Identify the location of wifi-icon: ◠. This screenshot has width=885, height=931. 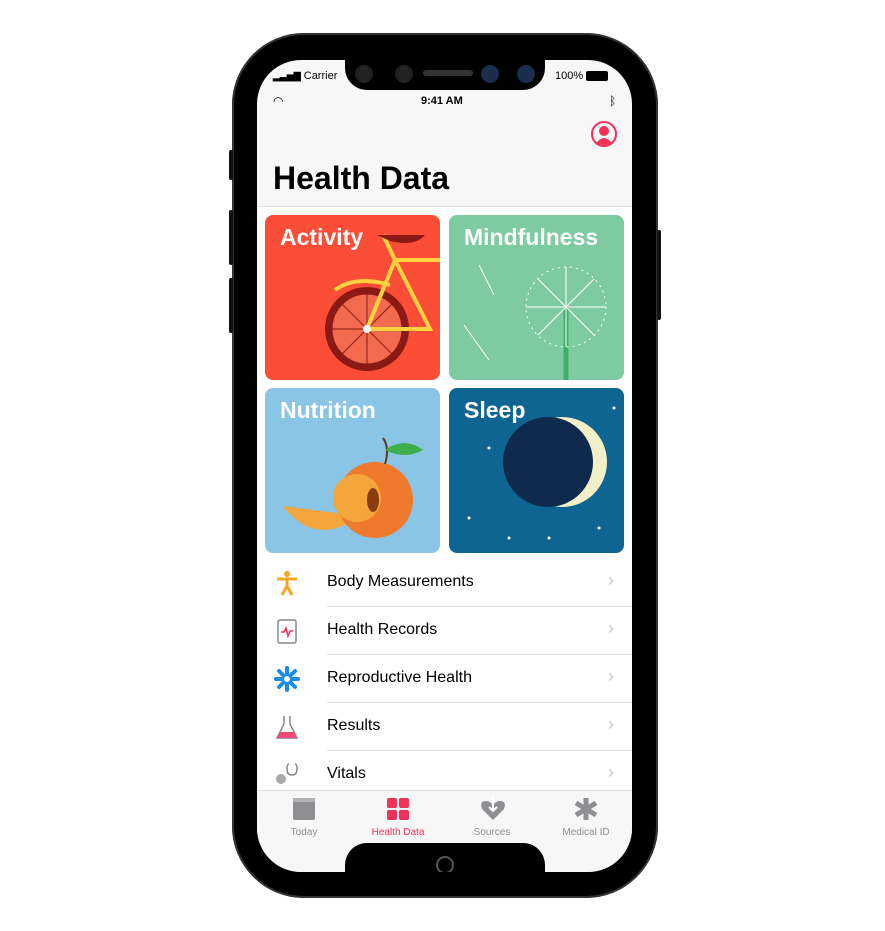
(278, 101).